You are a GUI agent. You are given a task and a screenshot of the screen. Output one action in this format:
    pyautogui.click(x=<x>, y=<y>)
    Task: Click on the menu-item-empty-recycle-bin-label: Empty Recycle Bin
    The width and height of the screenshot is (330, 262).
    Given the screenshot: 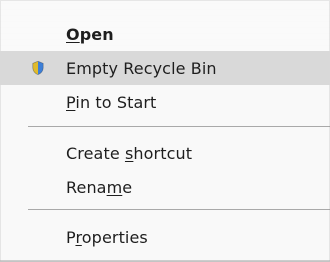 What is the action you would take?
    pyautogui.click(x=141, y=68)
    